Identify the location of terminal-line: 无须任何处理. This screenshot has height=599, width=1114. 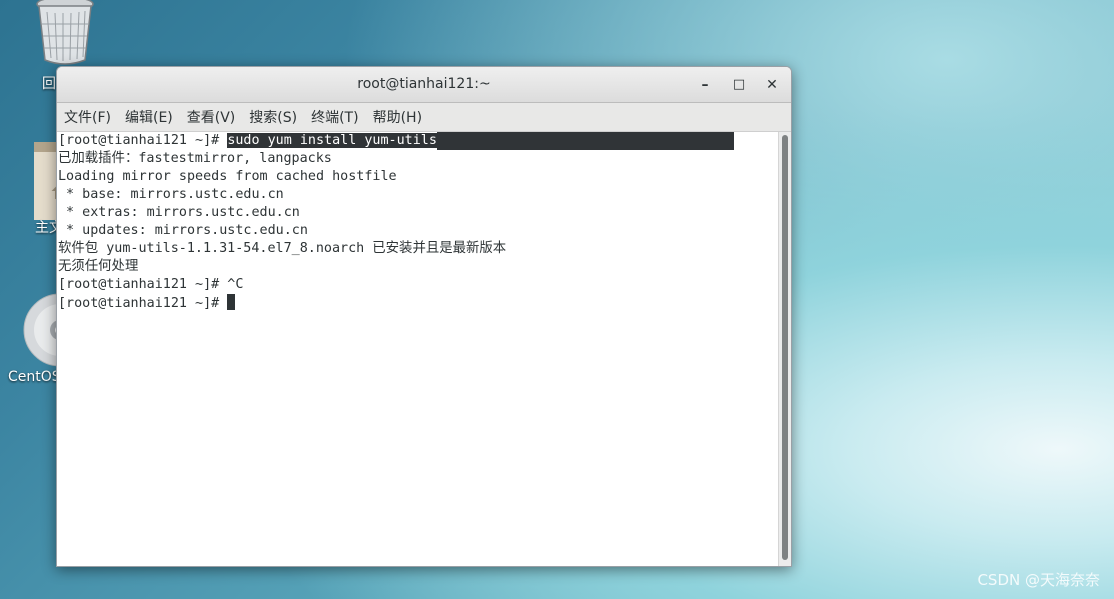
(98, 266).